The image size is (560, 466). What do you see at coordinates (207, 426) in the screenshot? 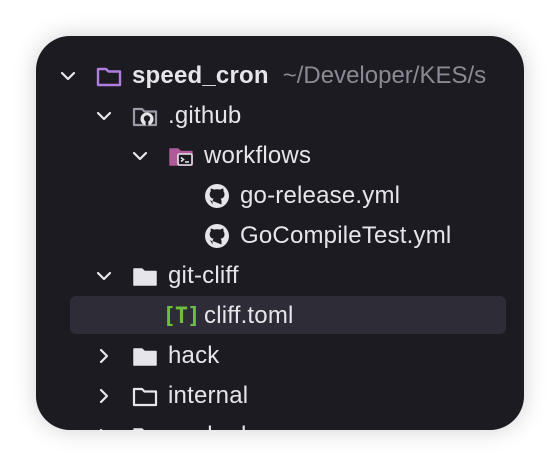
I see `tree-item-label: packed` at bounding box center [207, 426].